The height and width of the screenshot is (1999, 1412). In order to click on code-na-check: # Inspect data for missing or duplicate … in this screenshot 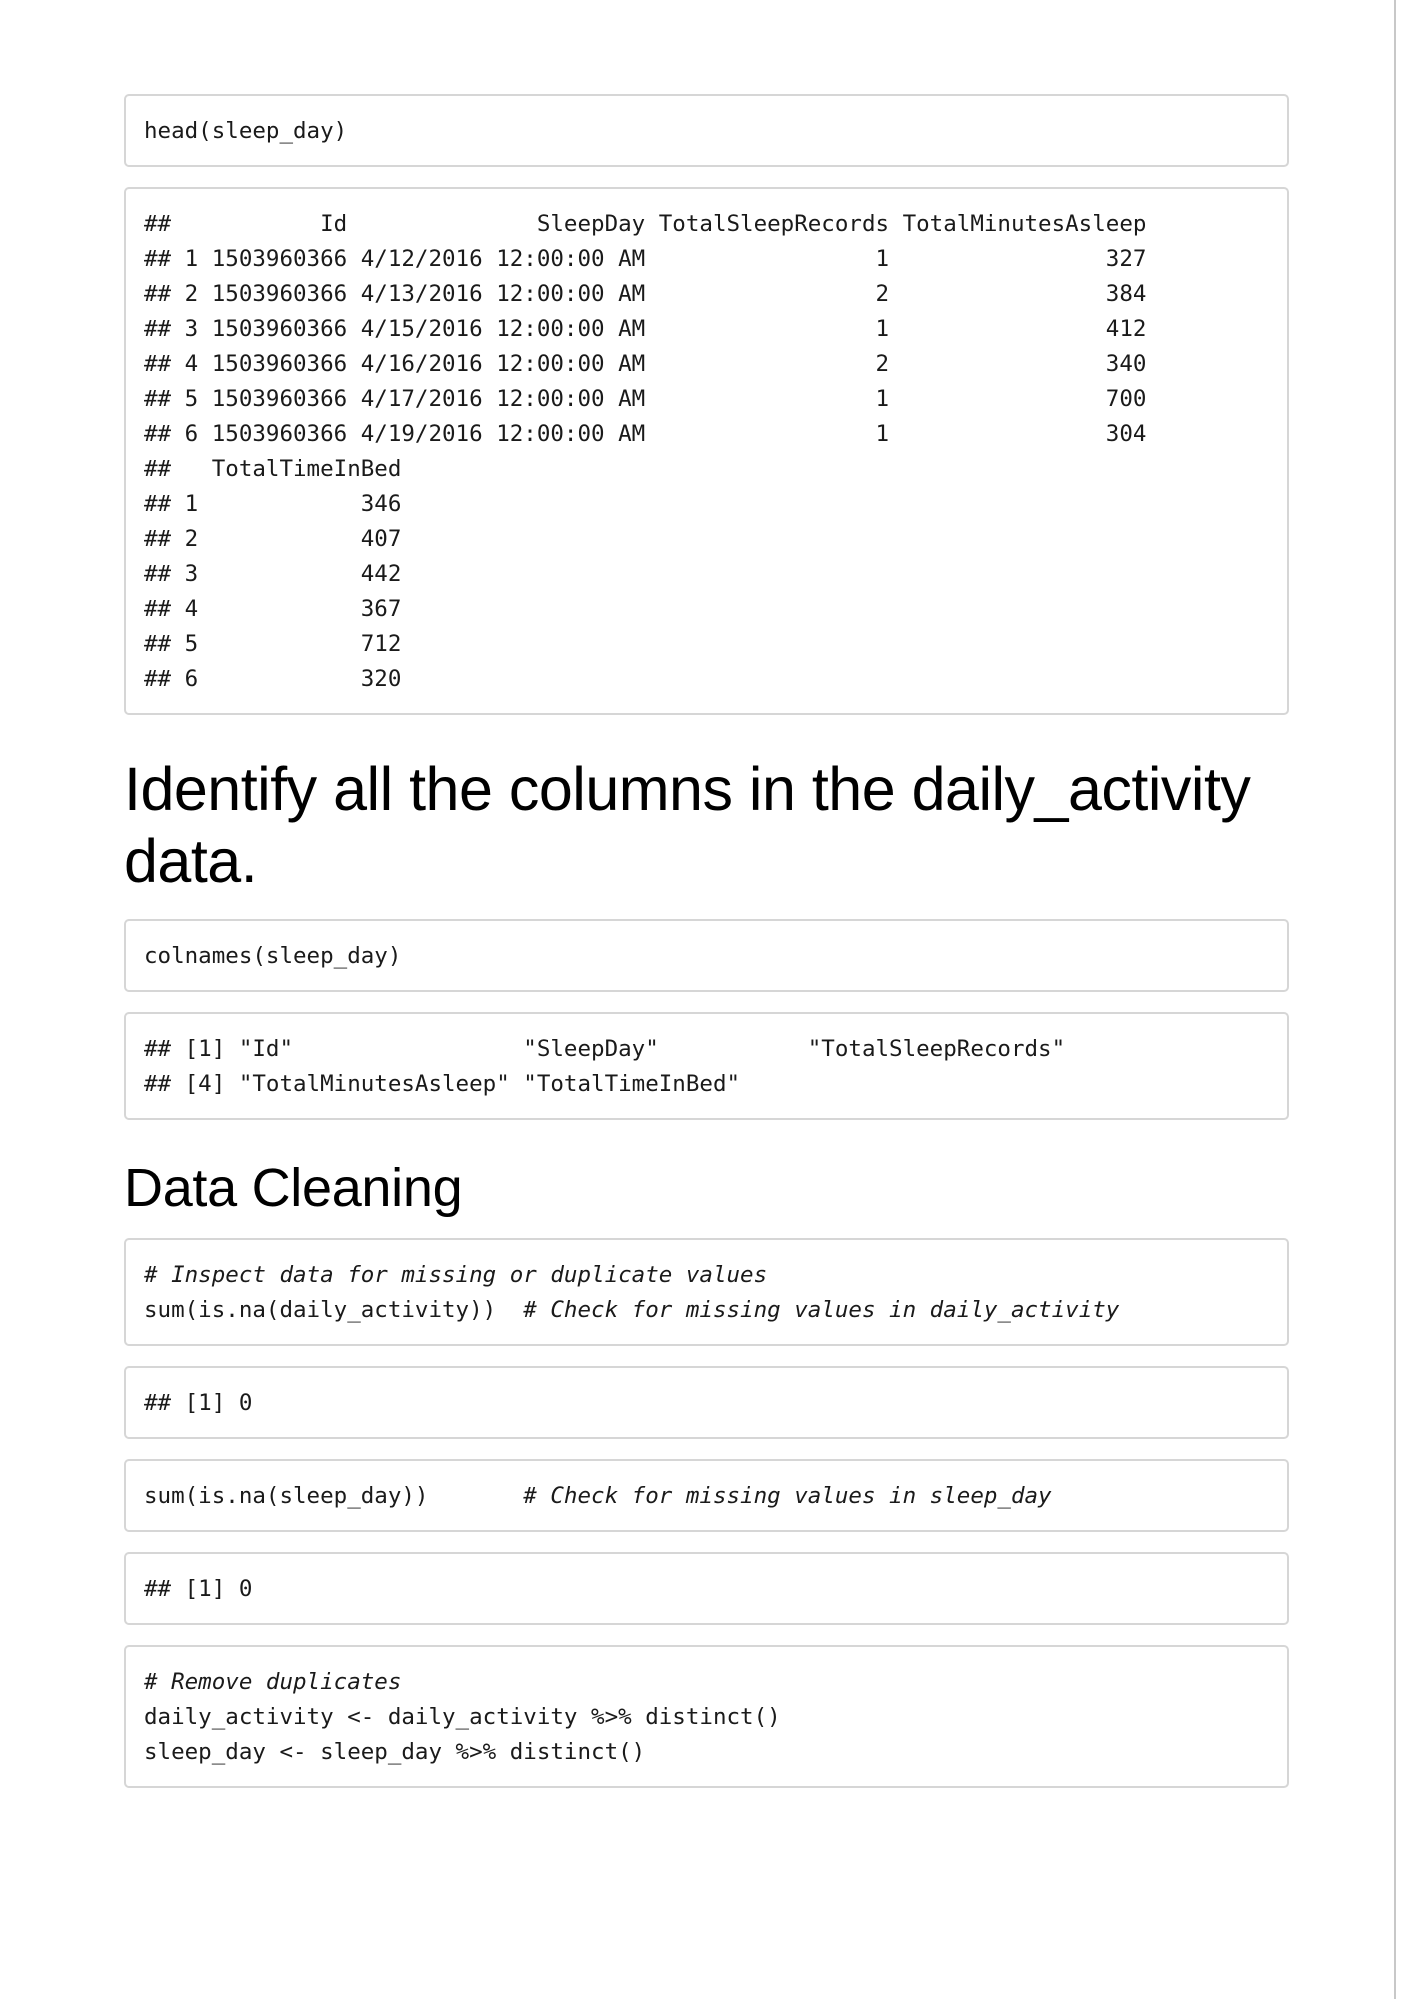, I will do `click(706, 1293)`.